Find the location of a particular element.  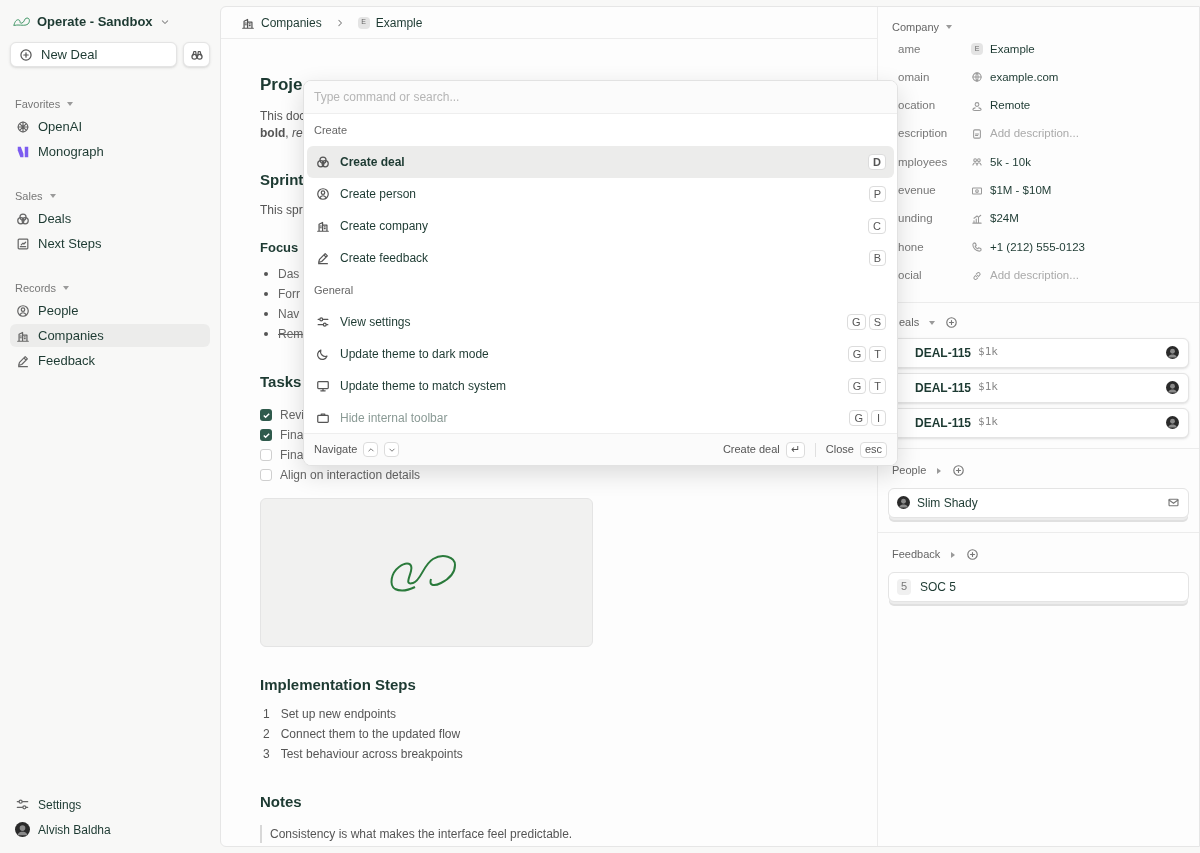

sidebar-item: Feedback is located at coordinates (110, 360).